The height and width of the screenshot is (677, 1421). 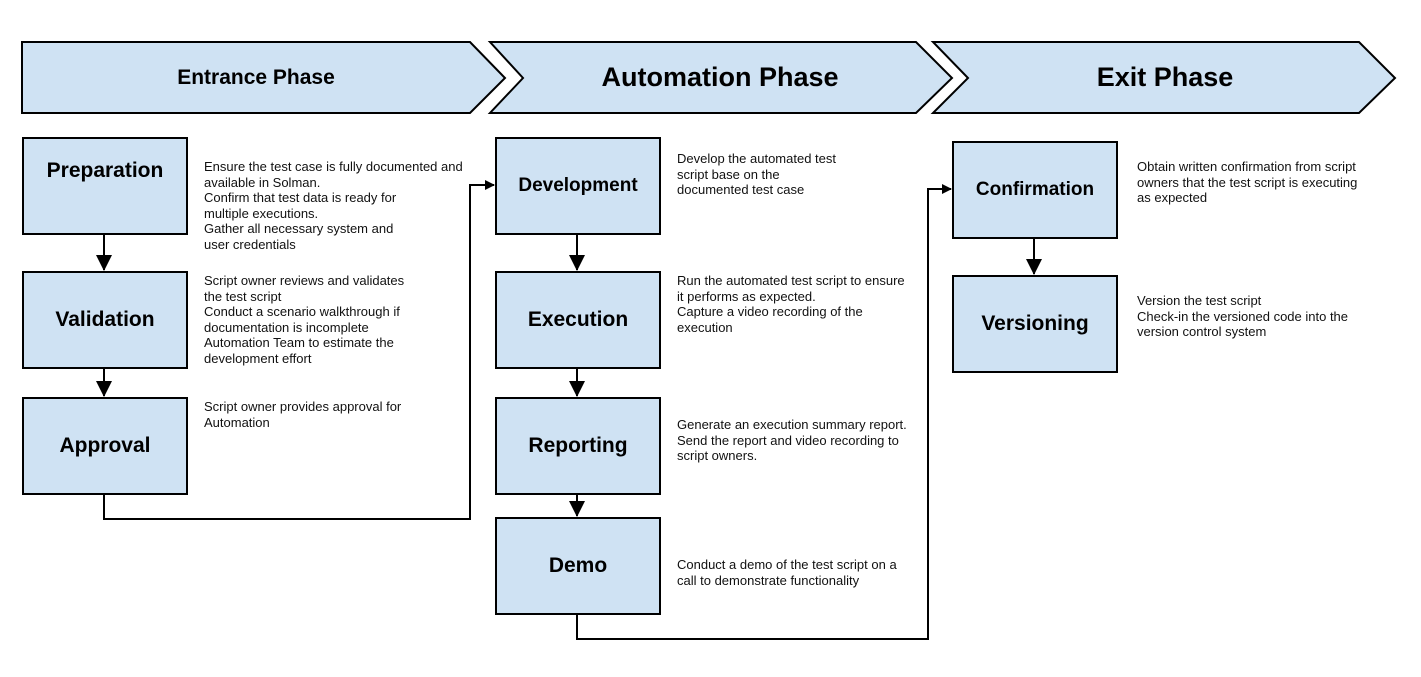 What do you see at coordinates (258, 358) in the screenshot?
I see `desc-line: development effort` at bounding box center [258, 358].